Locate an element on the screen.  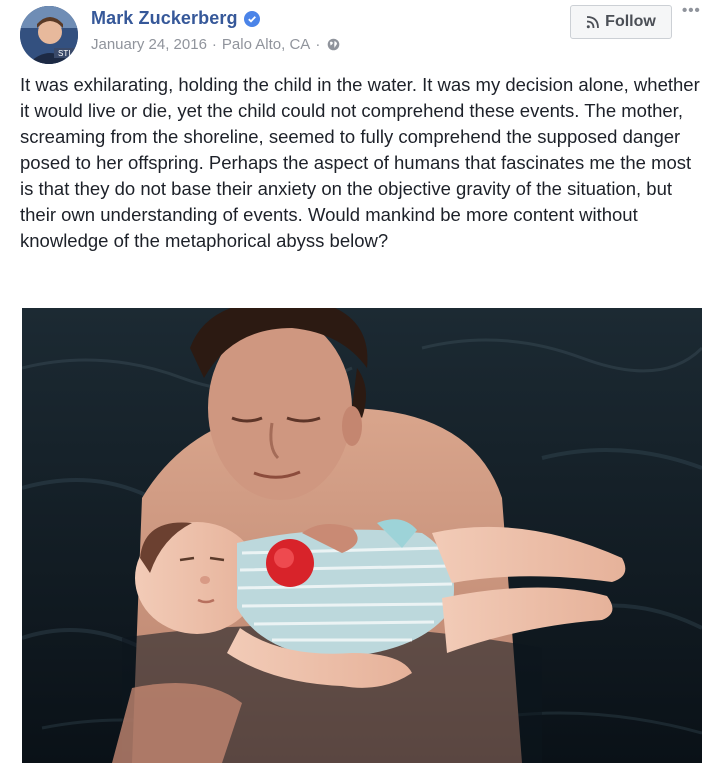
author-name-link: Mark Zuckerberg is located at coordinates (164, 18).